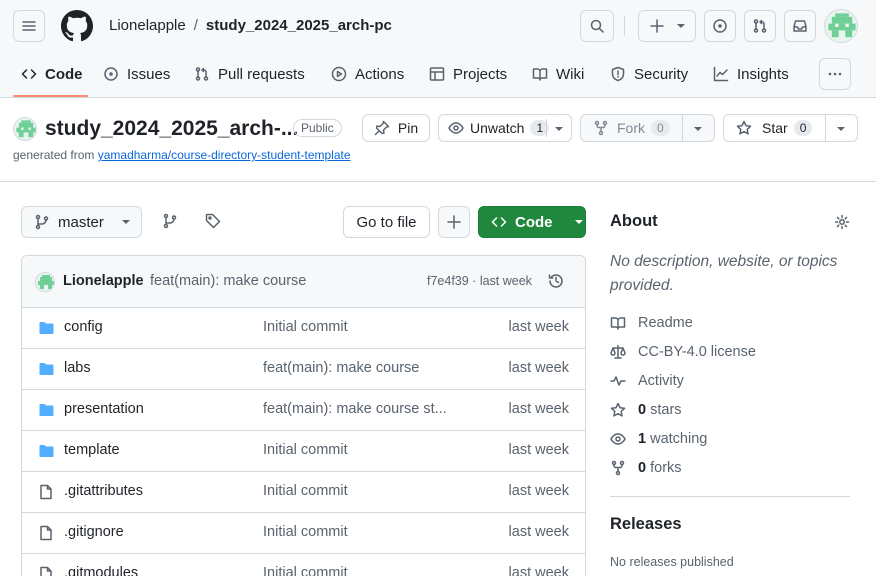 Image resolution: width=876 pixels, height=576 pixels. What do you see at coordinates (760, 26) in the screenshot?
I see `pull-requests-button` at bounding box center [760, 26].